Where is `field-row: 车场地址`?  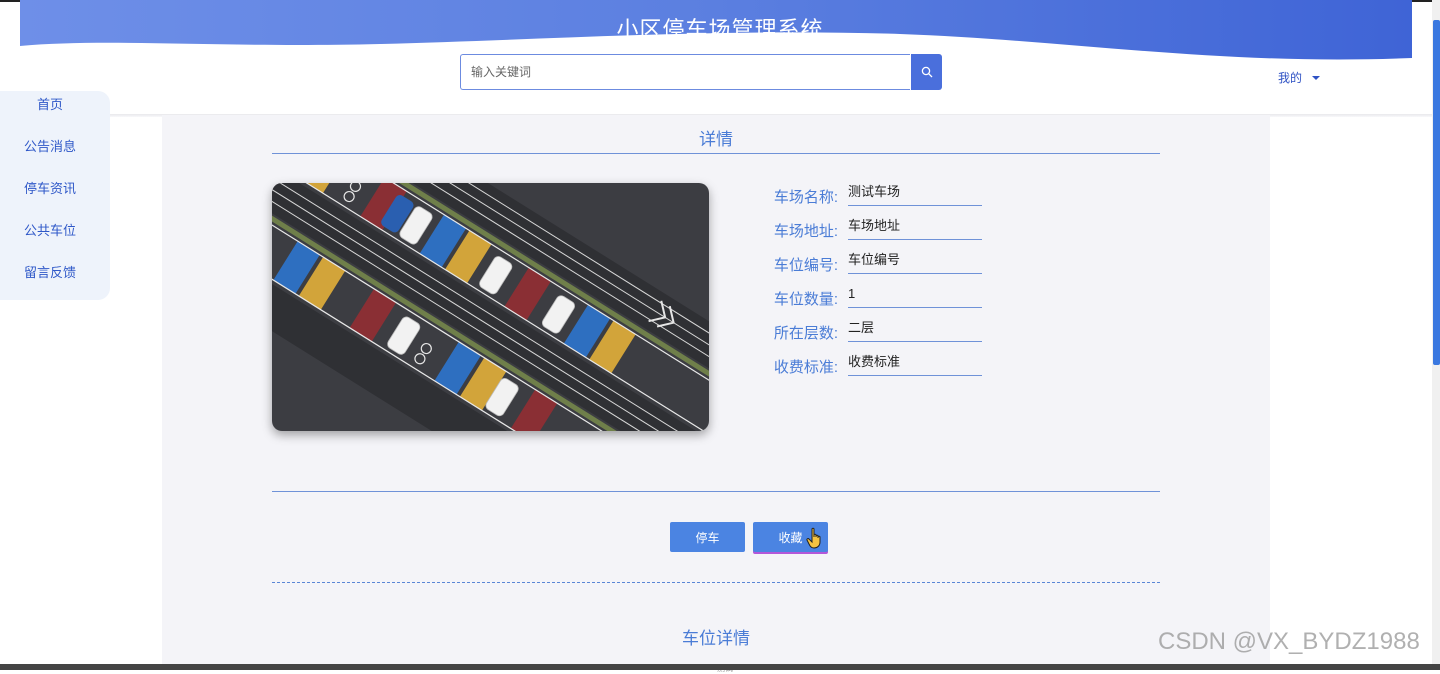
field-row: 车场地址 is located at coordinates (962, 230).